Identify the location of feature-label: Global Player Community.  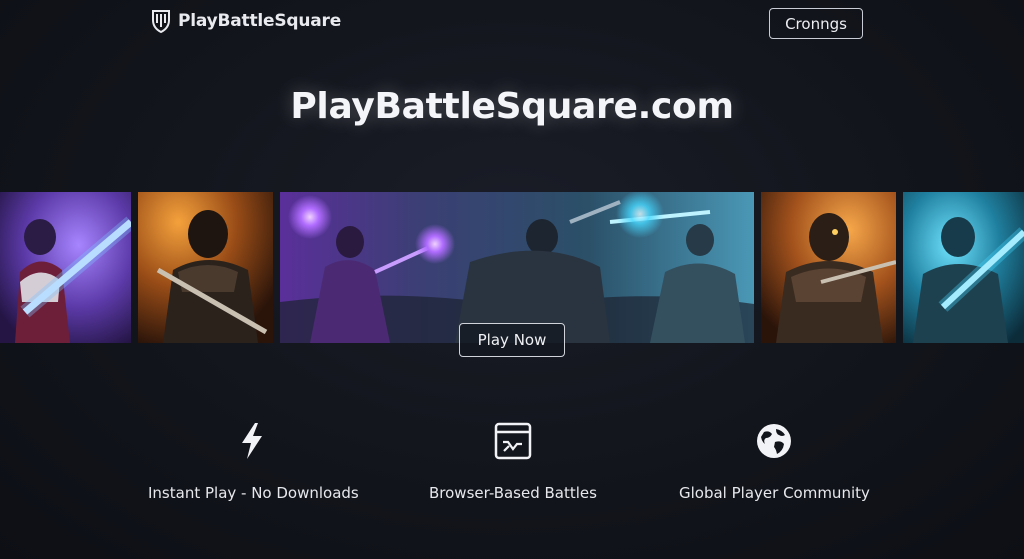
(774, 493).